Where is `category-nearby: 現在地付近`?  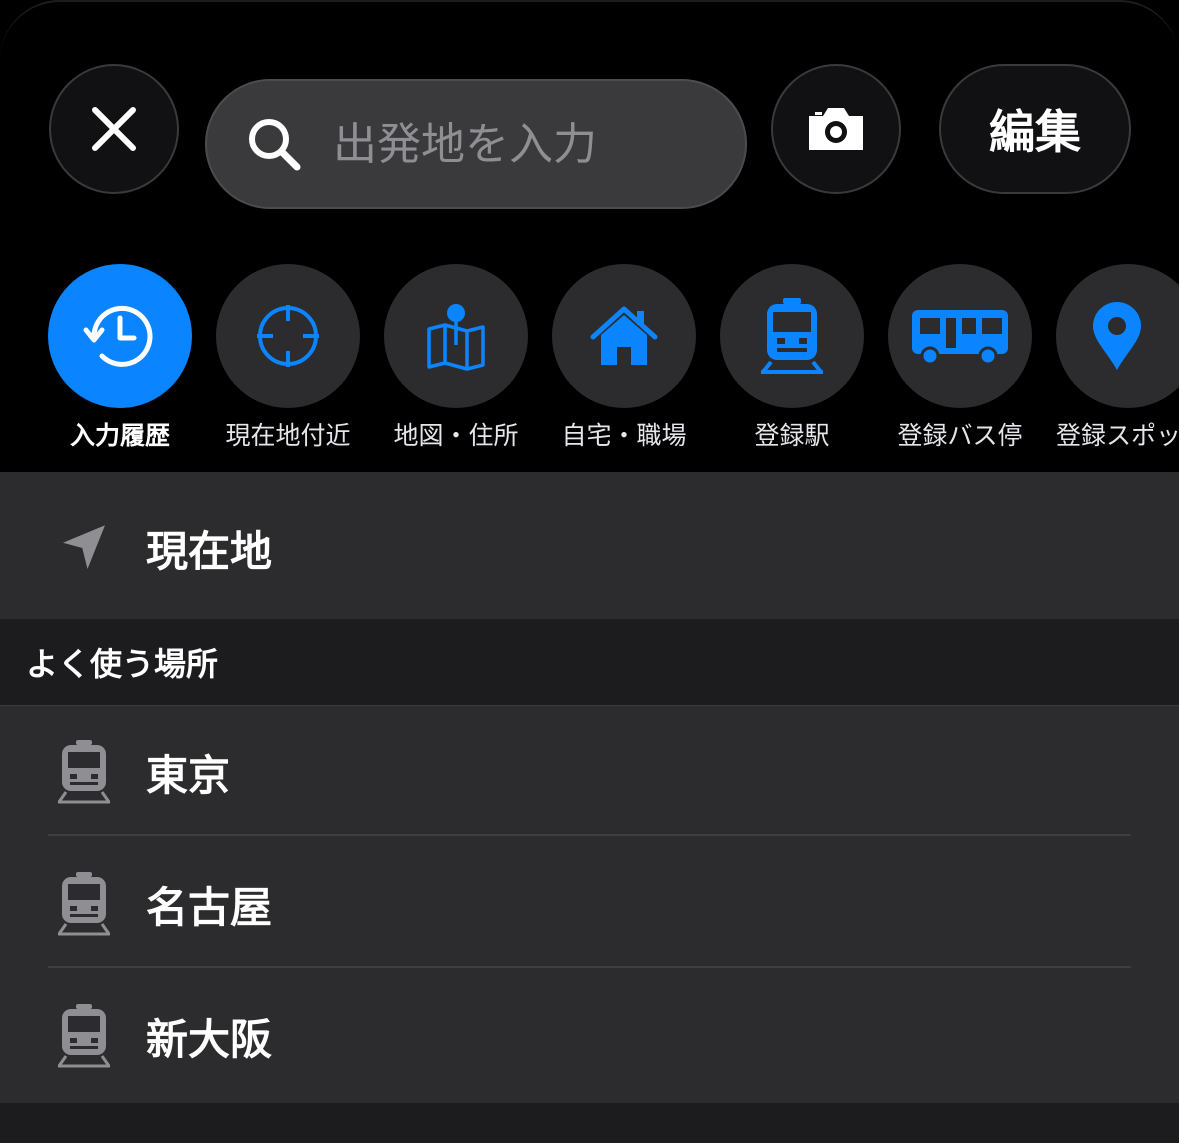
category-nearby: 現在地付近 is located at coordinates (288, 357).